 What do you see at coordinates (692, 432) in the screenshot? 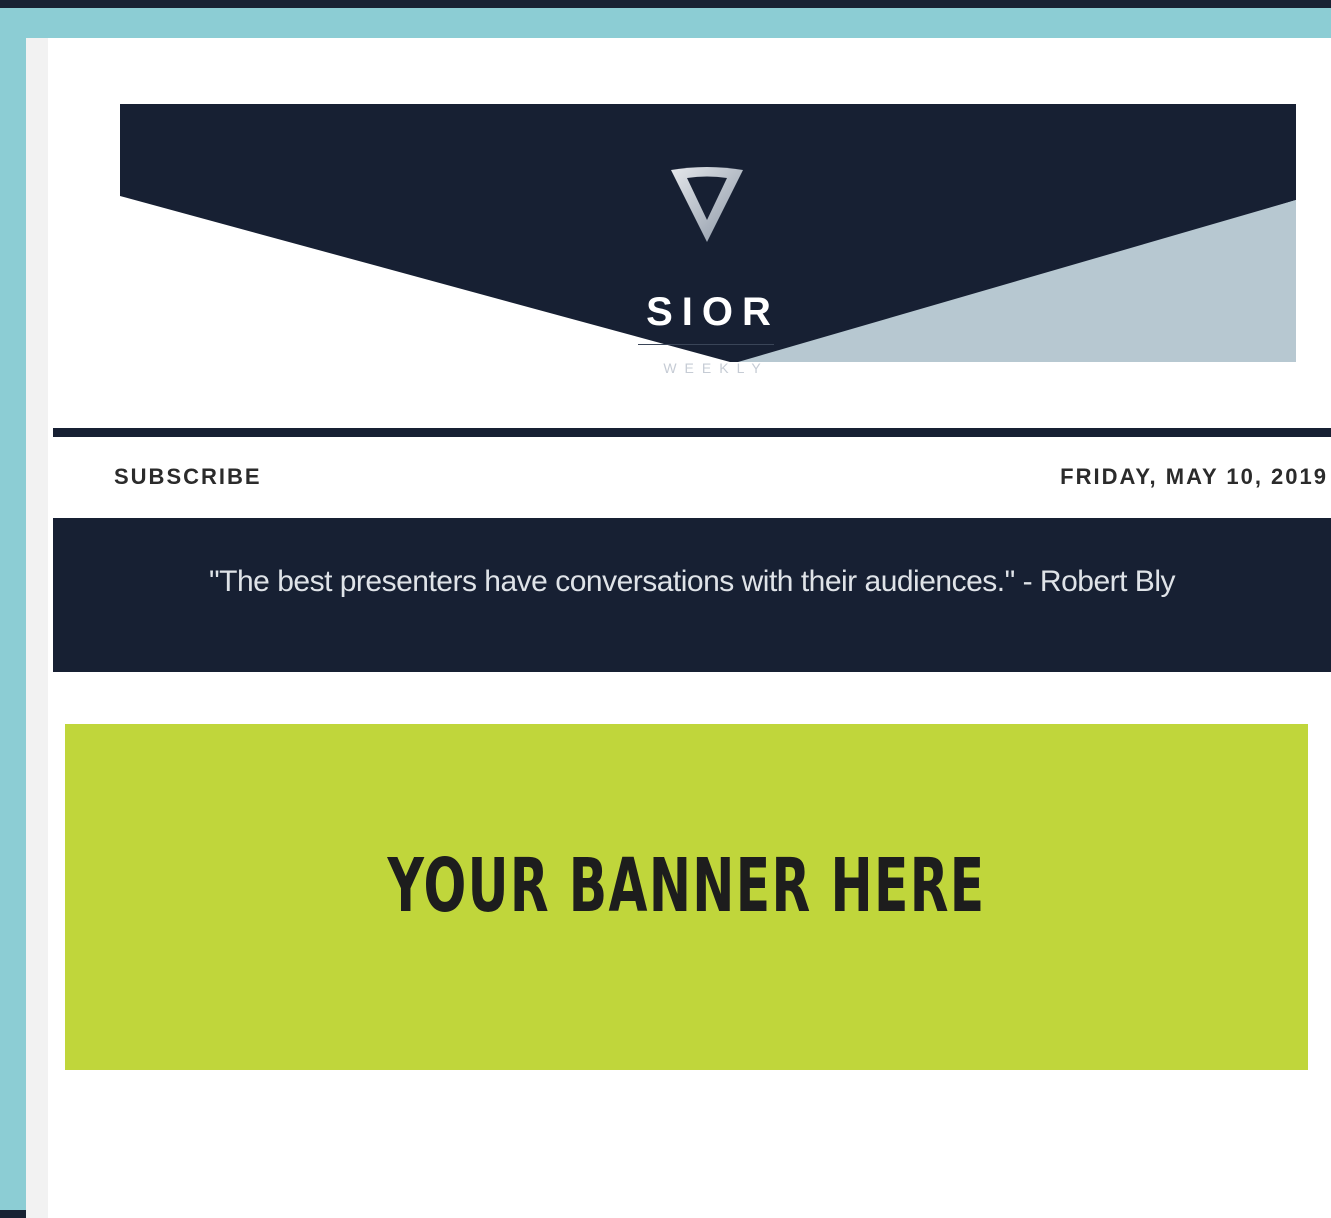
I see `header-rule` at bounding box center [692, 432].